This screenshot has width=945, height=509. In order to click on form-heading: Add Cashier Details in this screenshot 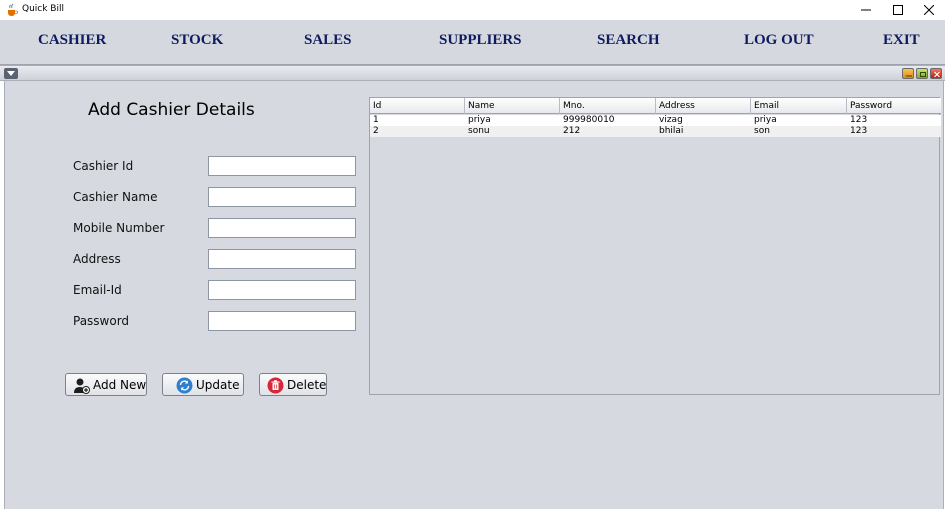, I will do `click(171, 110)`.